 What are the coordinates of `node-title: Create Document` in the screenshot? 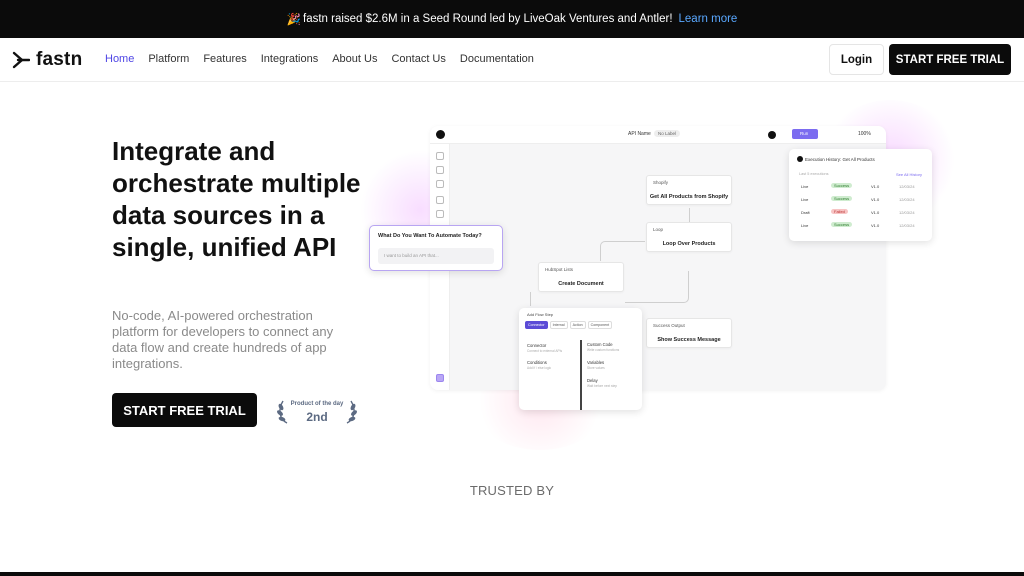 It's located at (581, 284).